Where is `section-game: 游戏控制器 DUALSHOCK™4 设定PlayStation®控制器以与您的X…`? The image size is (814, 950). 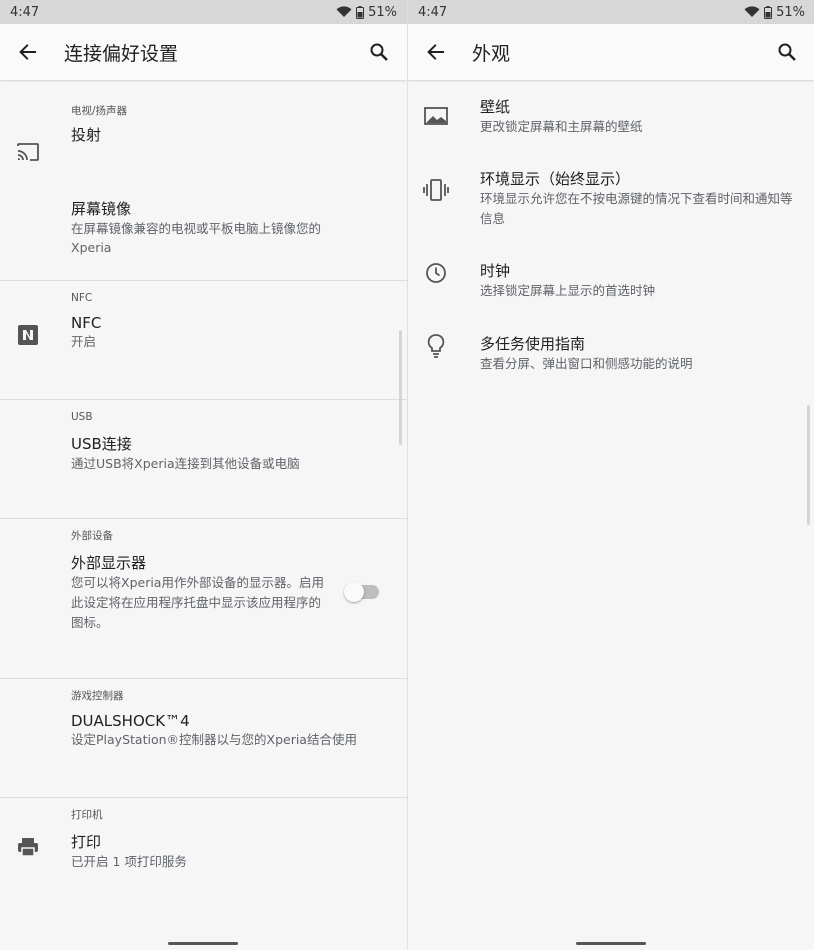
section-game: 游戏控制器 DUALSHOCK™4 设定PlayStation®控制器以与您的X… is located at coordinates (203, 737).